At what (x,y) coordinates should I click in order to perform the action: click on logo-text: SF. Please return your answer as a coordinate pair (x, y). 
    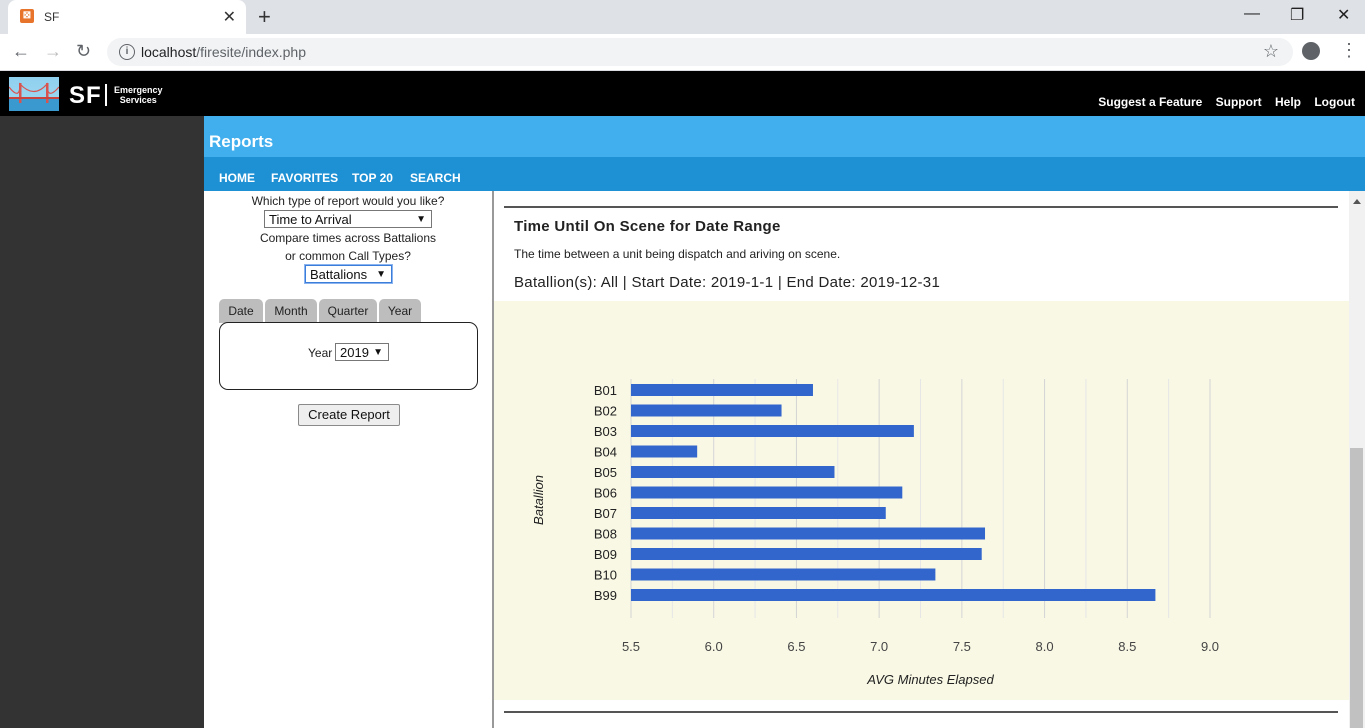
    Looking at the image, I should click on (85, 95).